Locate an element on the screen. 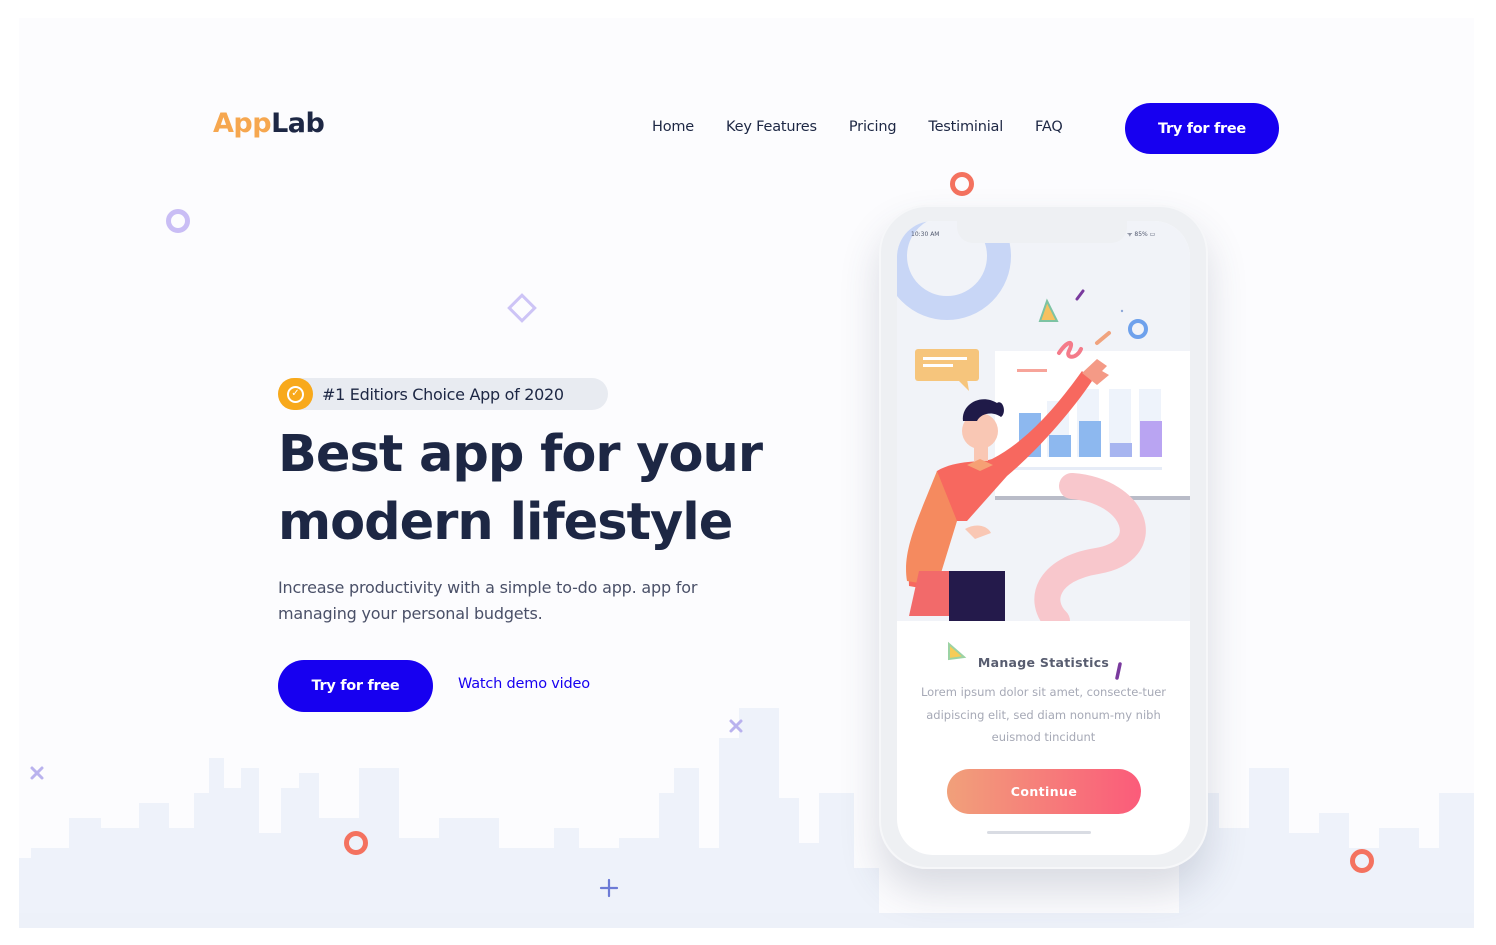 Image resolution: width=1496 pixels, height=945 pixels. applab-logo: AppLab is located at coordinates (269, 123).